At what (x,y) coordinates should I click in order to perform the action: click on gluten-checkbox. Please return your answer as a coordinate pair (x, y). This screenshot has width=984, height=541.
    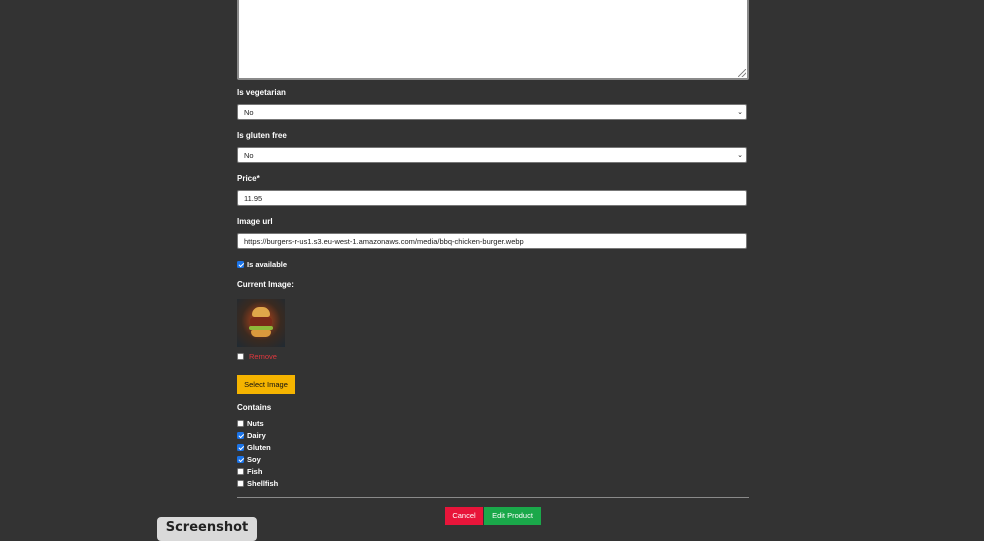
    Looking at the image, I should click on (240, 447).